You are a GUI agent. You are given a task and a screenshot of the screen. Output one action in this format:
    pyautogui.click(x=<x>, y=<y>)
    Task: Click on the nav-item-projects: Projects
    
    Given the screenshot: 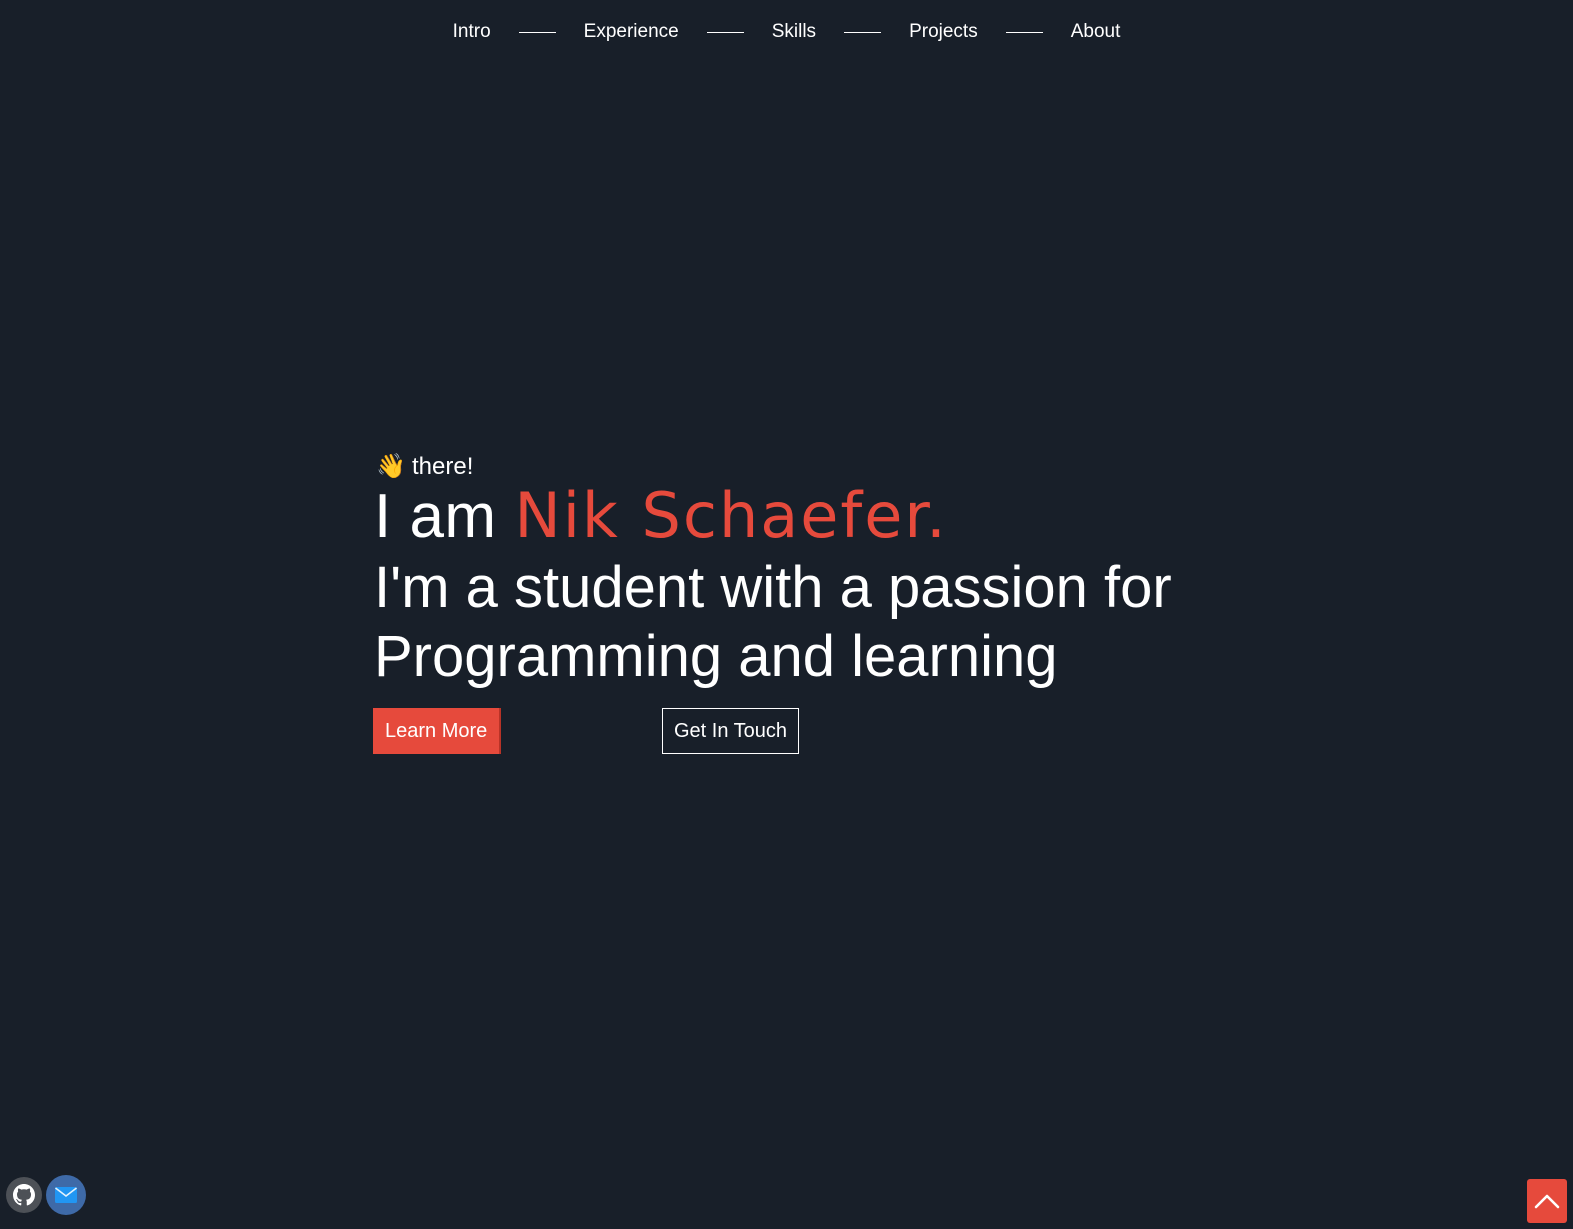 What is the action you would take?
    pyautogui.click(x=943, y=32)
    